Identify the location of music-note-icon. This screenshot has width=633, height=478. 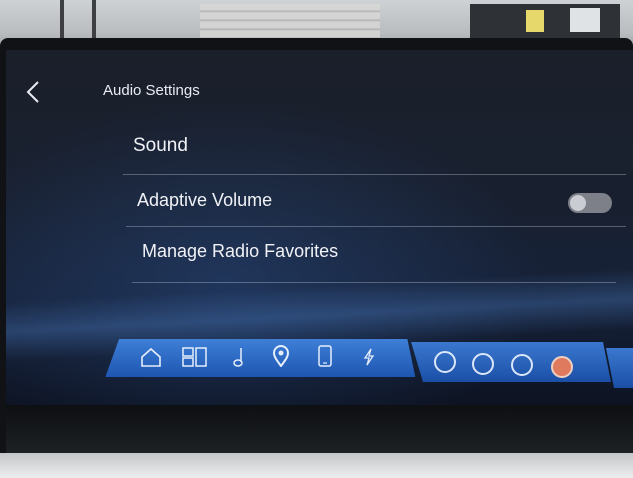
(240, 357).